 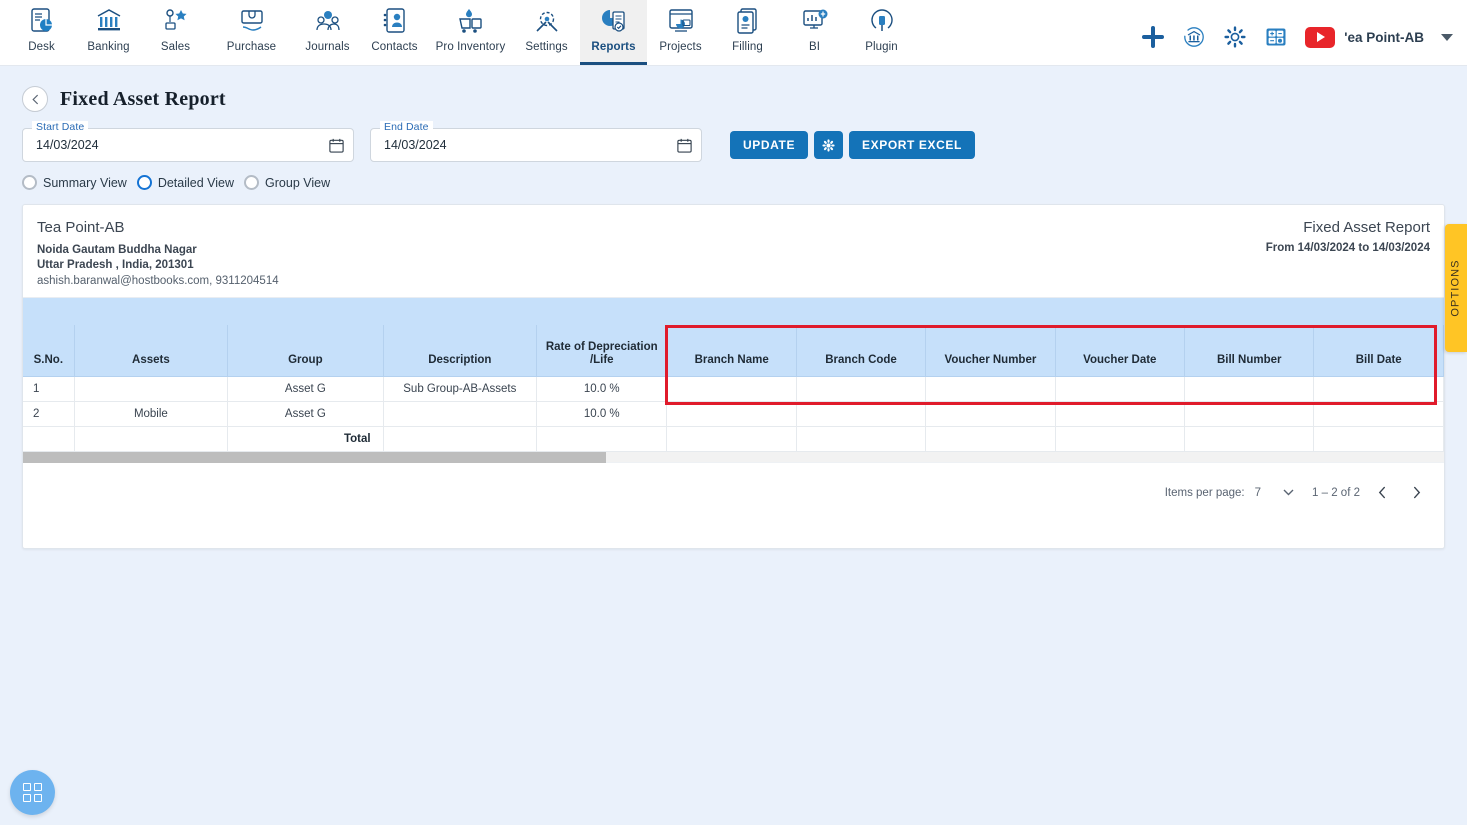 What do you see at coordinates (85, 182) in the screenshot?
I see `radio-label: Summary View` at bounding box center [85, 182].